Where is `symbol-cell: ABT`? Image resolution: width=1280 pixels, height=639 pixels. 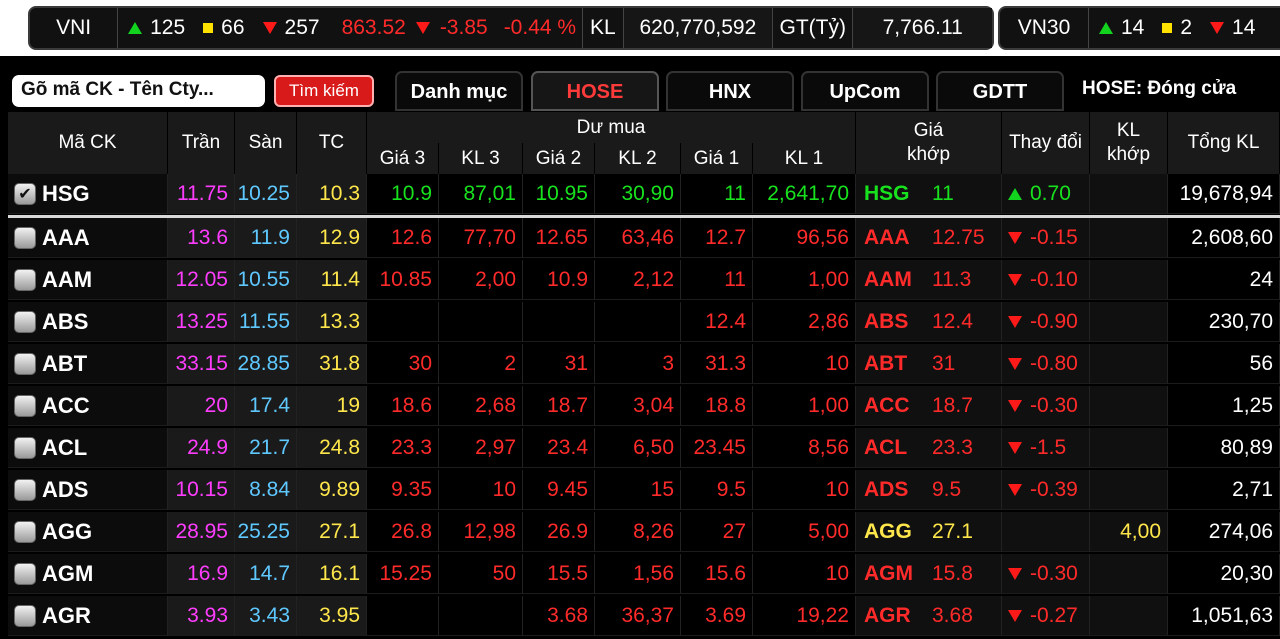
symbol-cell: ABT is located at coordinates (88, 364).